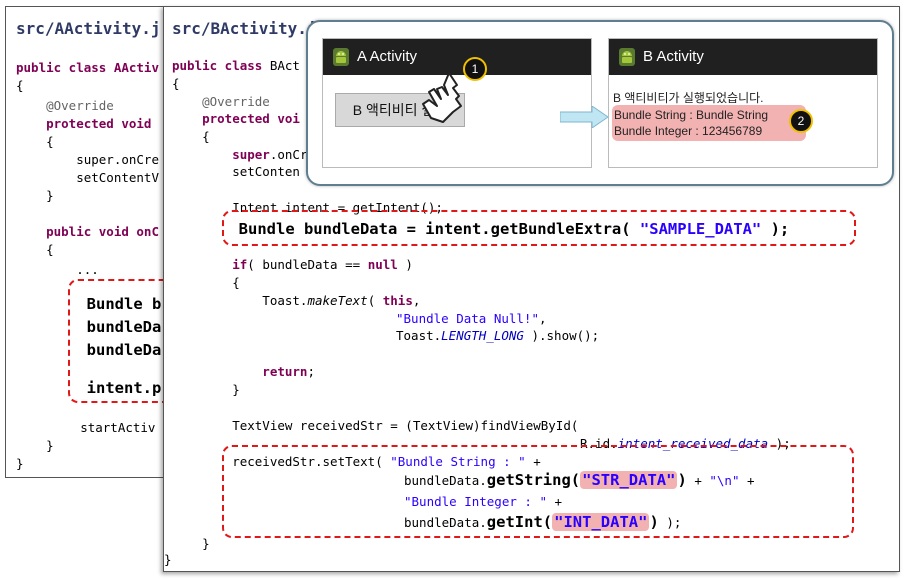  Describe the element at coordinates (498, 335) in the screenshot. I see `code-line: Toast.LENGTH_LONG ).show();` at that location.